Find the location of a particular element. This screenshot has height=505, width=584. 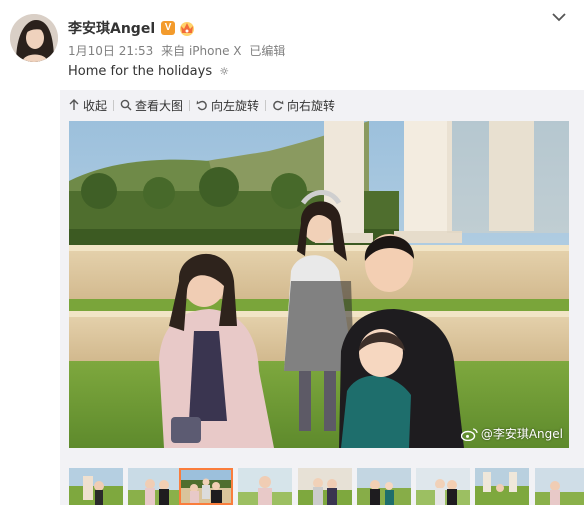

crown-badge-icon is located at coordinates (187, 28).